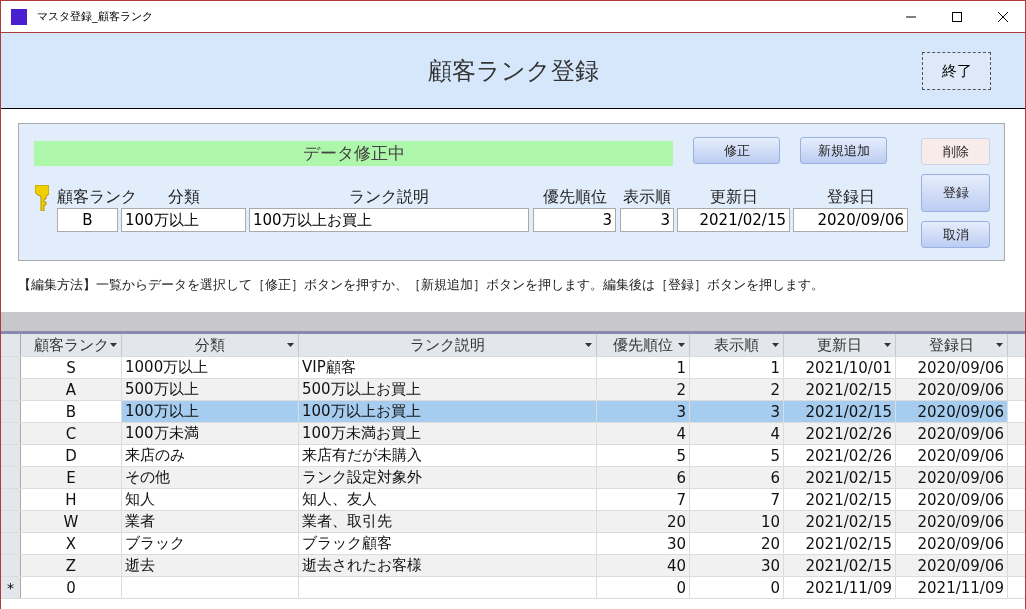 The width and height of the screenshot is (1026, 609). I want to click on input-field: 100万以上, so click(183, 220).